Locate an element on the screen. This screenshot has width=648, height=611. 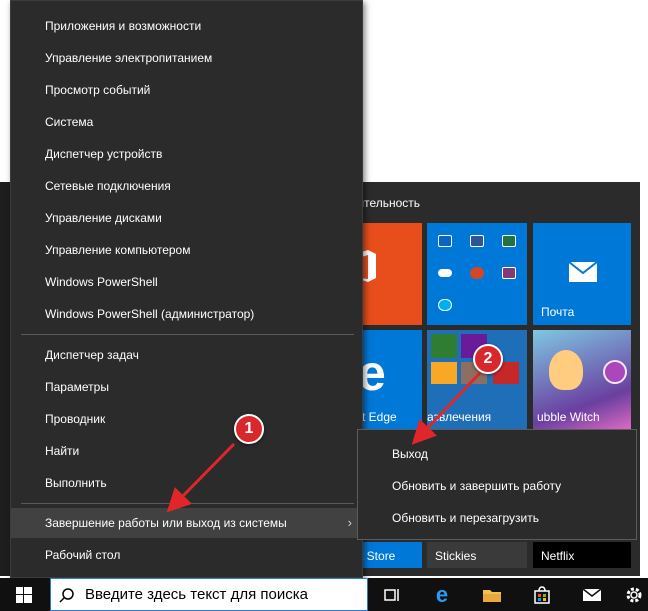
edge-taskbar-button: e is located at coordinates (442, 594).